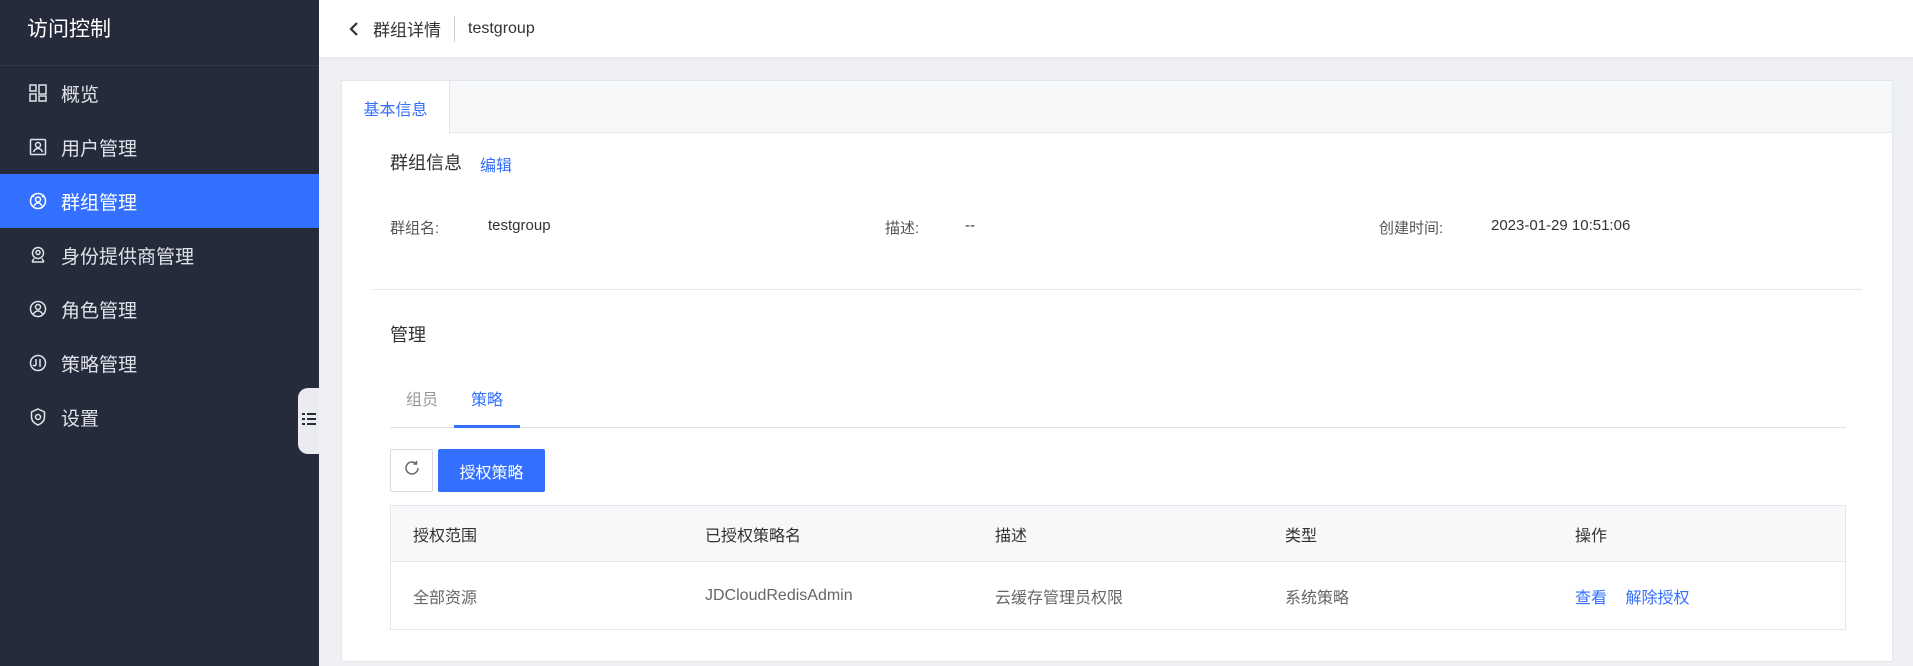  What do you see at coordinates (80, 95) in the screenshot?
I see `sidebar-item-label: 概览` at bounding box center [80, 95].